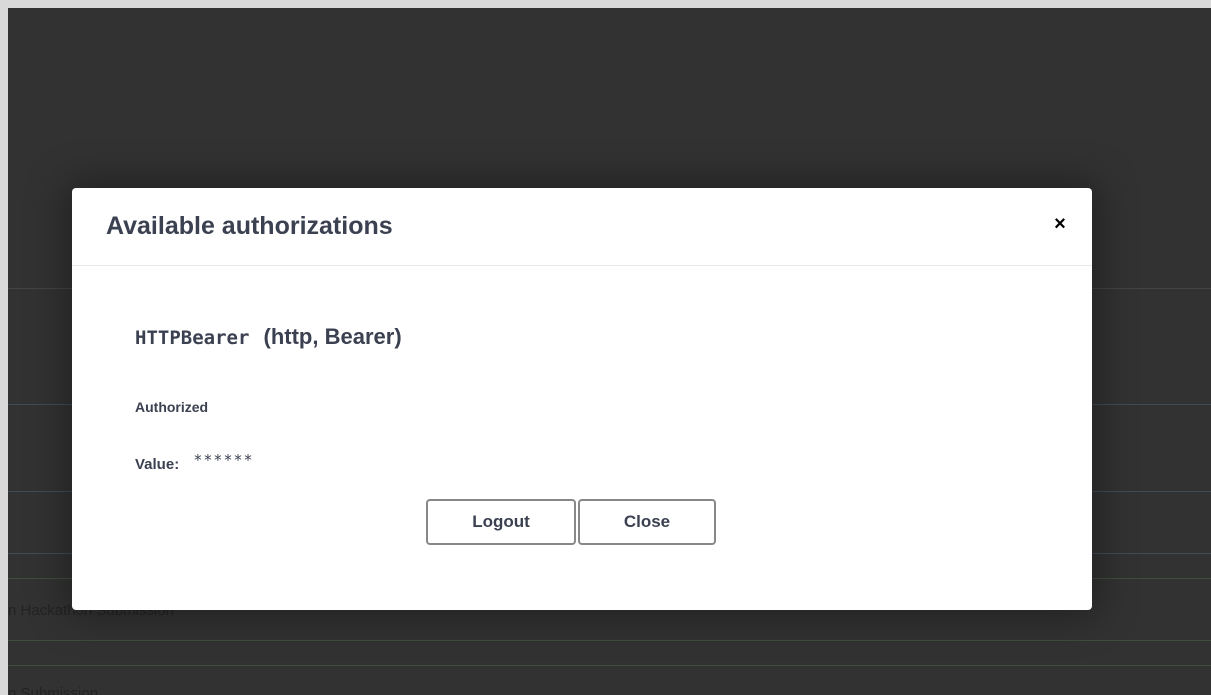  I want to click on scheme-title: HTTPBearer (http, Bearer), so click(268, 337).